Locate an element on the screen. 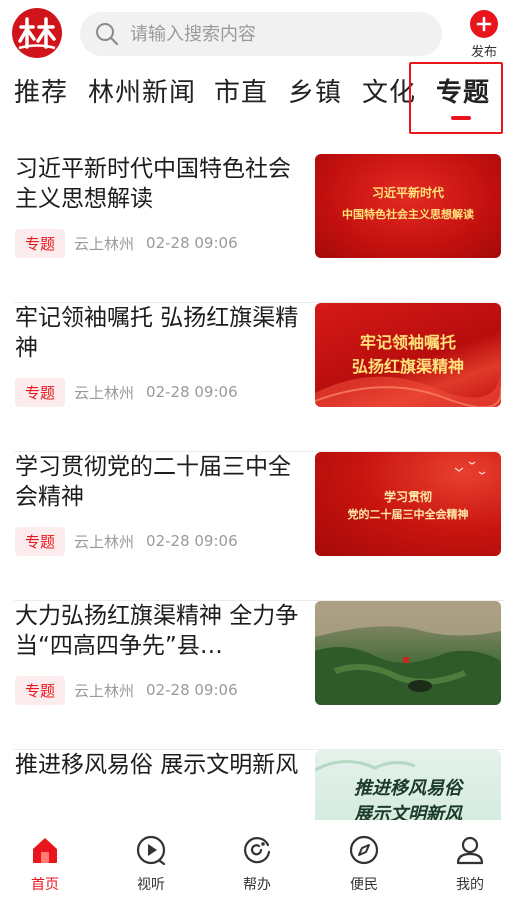 This screenshot has width=518, height=906. search-icon is located at coordinates (107, 34).